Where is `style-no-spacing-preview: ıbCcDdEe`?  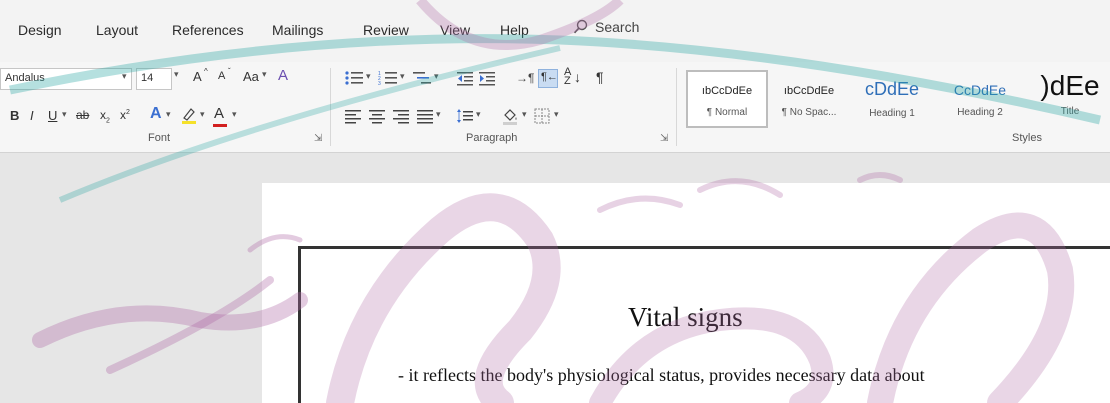
style-no-spacing-preview: ıbCcDdEe is located at coordinates (809, 91).